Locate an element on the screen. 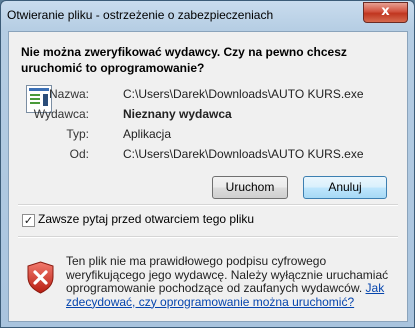 The height and width of the screenshot is (328, 415). detail-label: Wydawca: is located at coordinates (61, 114).